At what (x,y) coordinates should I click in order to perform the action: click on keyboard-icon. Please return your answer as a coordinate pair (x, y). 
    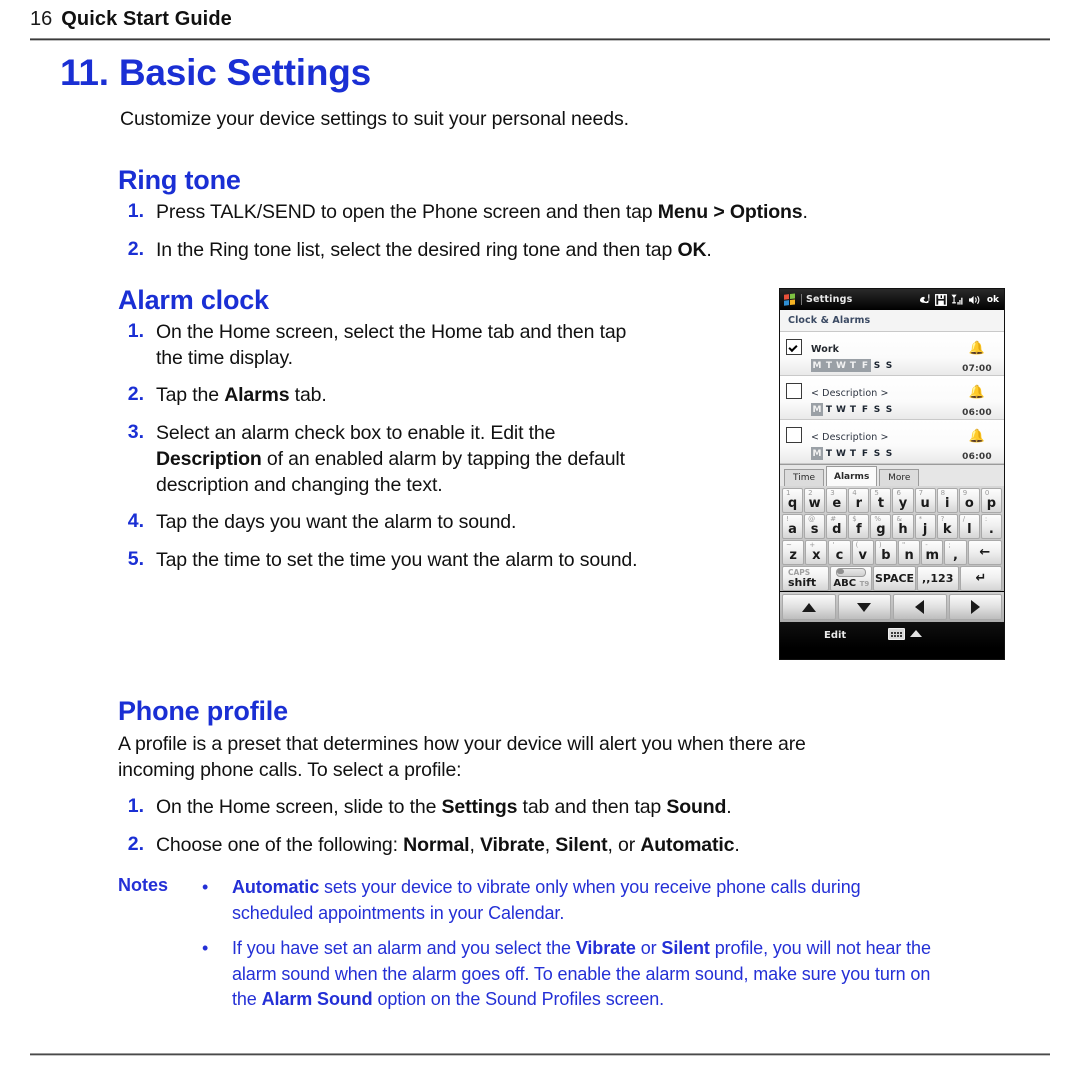
    Looking at the image, I should click on (896, 634).